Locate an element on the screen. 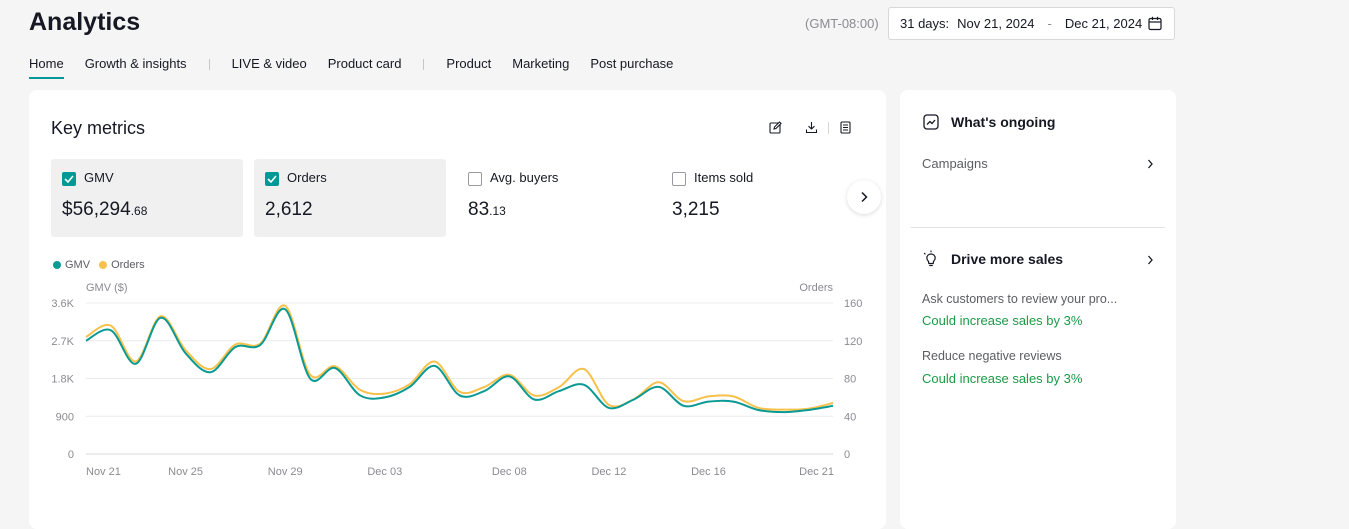  date-range-picker: 31 days: Nov 21, 2024 - Dec 21, 2024 is located at coordinates (1031, 23).